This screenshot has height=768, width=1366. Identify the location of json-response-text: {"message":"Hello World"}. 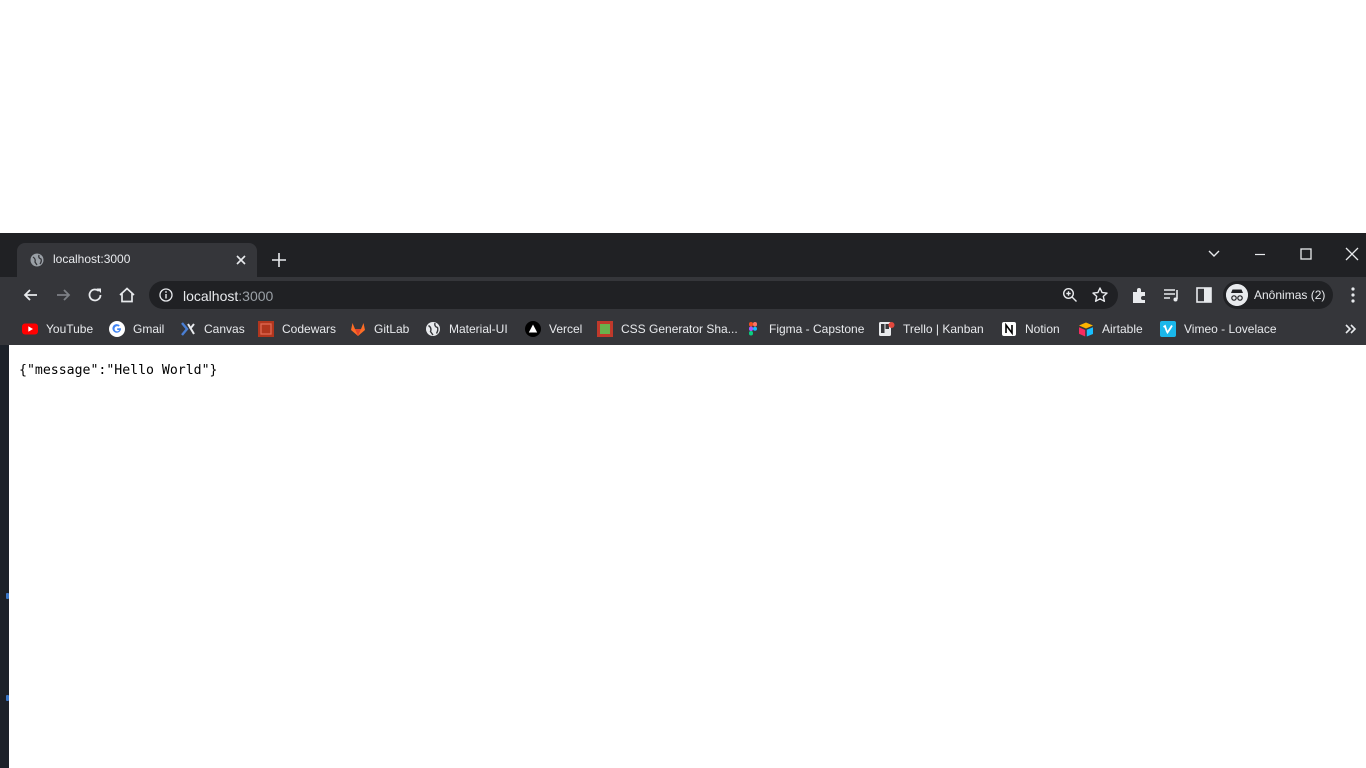
(118, 370).